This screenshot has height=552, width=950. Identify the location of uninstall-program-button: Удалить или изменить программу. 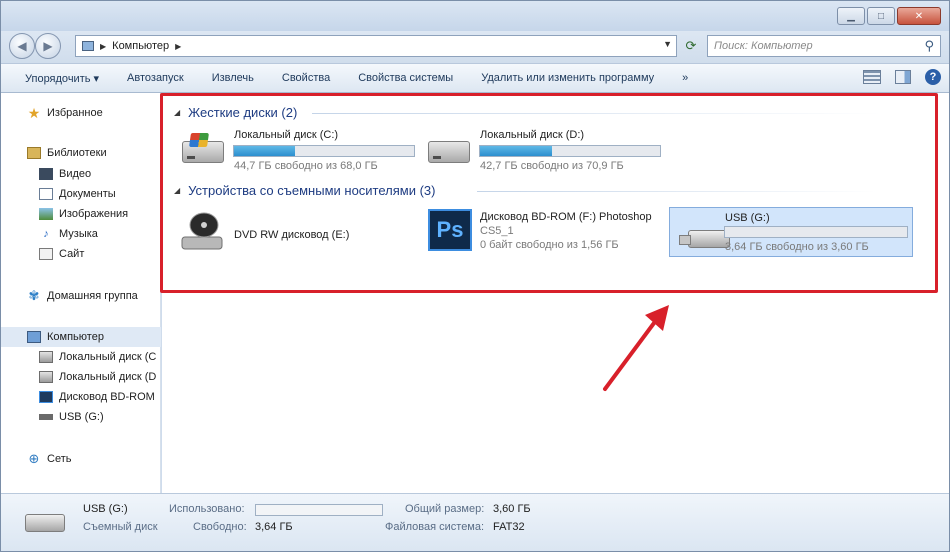
(567, 78).